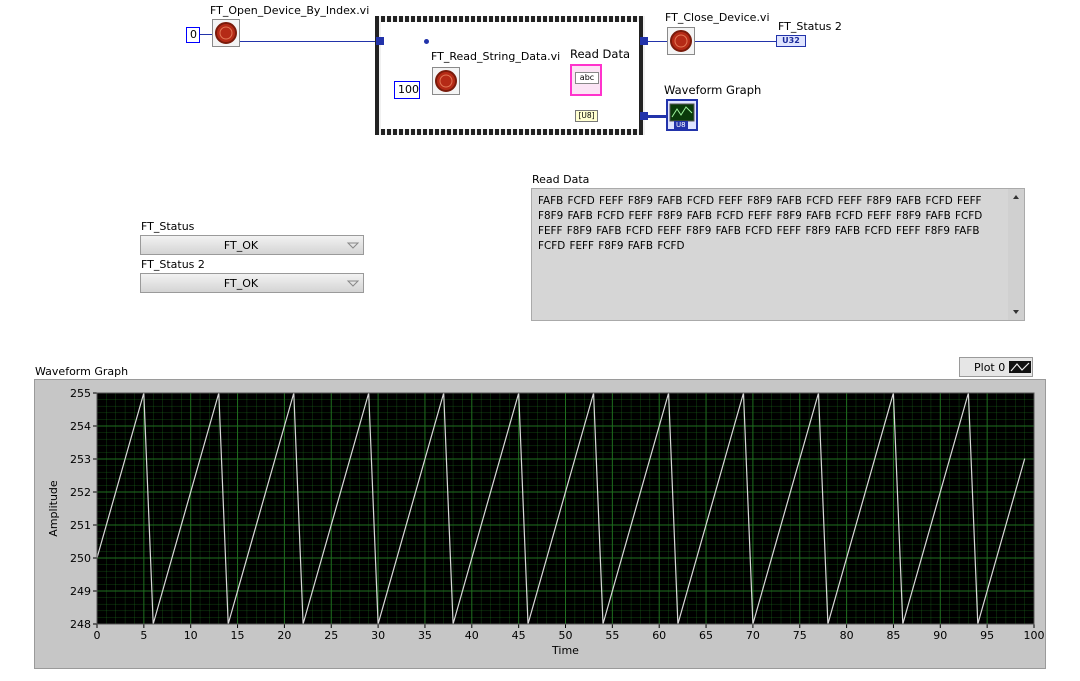 This screenshot has width=1080, height=681. Describe the element at coordinates (561, 179) in the screenshot. I see `read-data-label: Read Data` at that location.